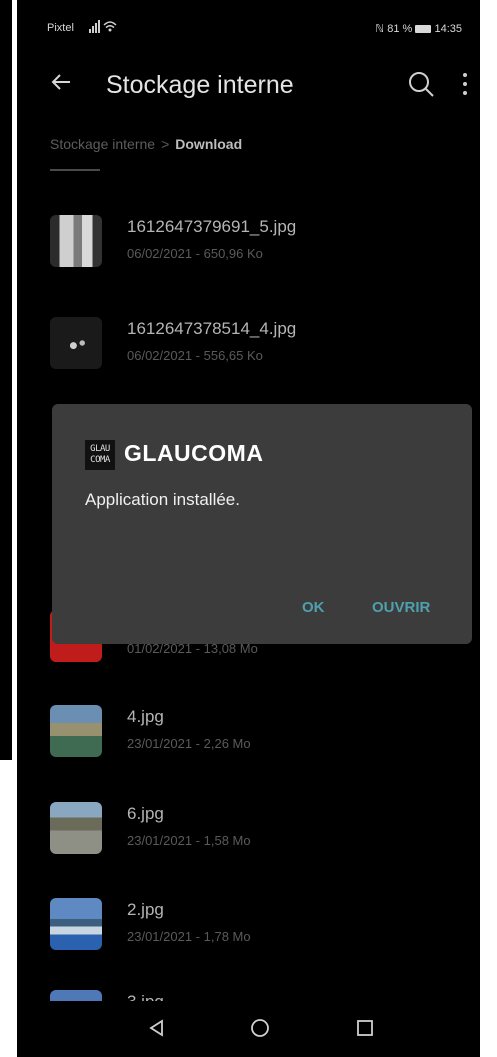 This screenshot has height=1057, width=497. Describe the element at coordinates (189, 936) in the screenshot. I see `file-meta: 23/01/2021 - 1,78 Mo` at that location.